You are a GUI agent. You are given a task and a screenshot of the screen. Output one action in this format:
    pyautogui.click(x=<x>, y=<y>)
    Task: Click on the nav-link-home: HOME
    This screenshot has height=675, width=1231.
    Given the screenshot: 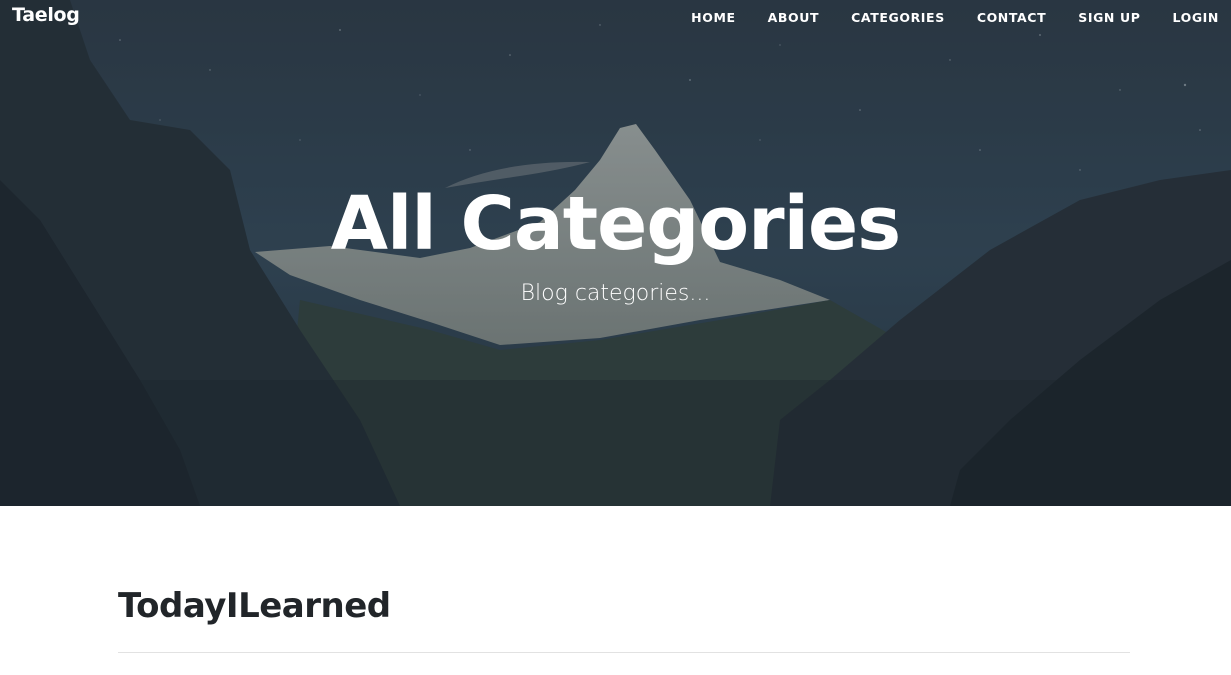 What is the action you would take?
    pyautogui.click(x=713, y=17)
    